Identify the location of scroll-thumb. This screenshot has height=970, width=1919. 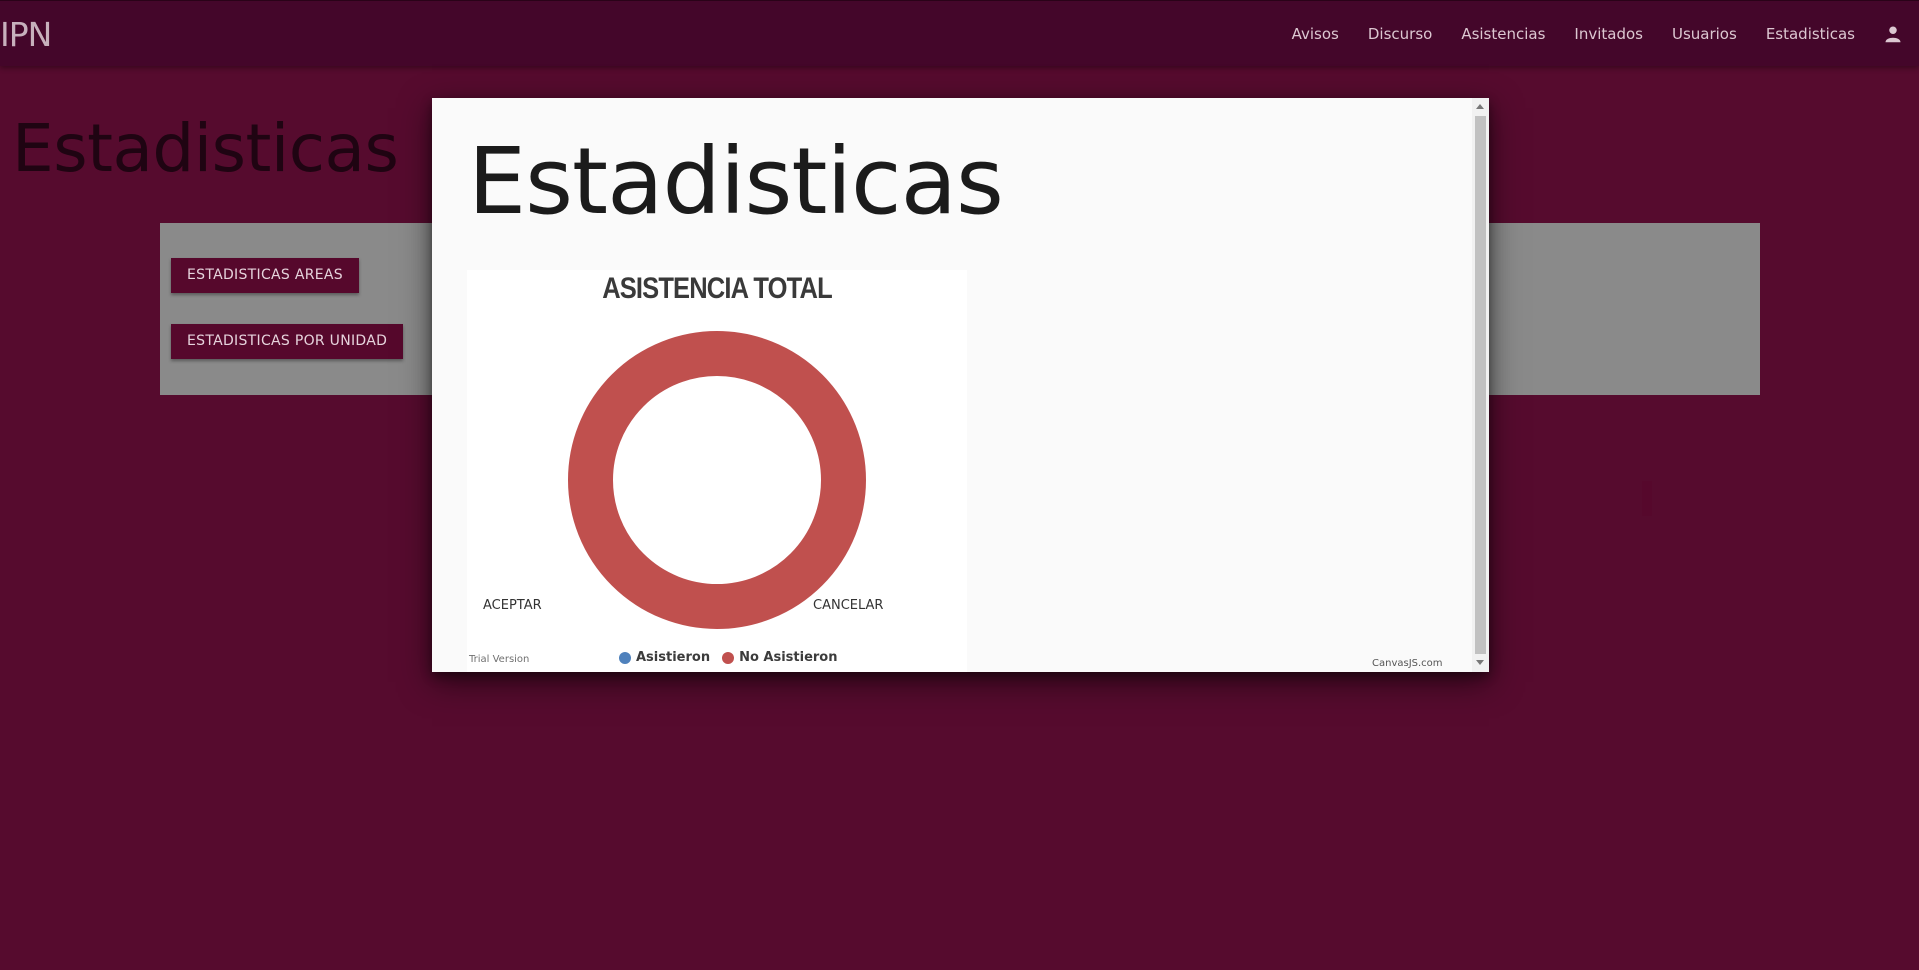
(1480, 385).